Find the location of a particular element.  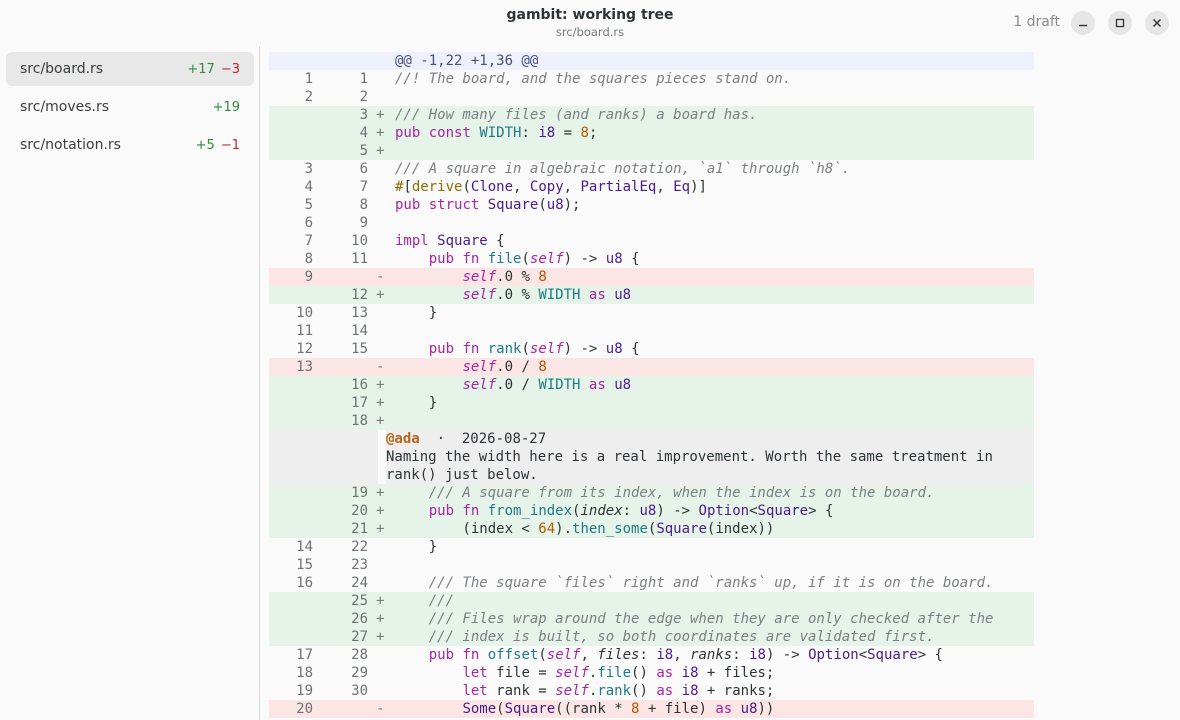

diff-line-ctx: 15 23 is located at coordinates (651, 565).